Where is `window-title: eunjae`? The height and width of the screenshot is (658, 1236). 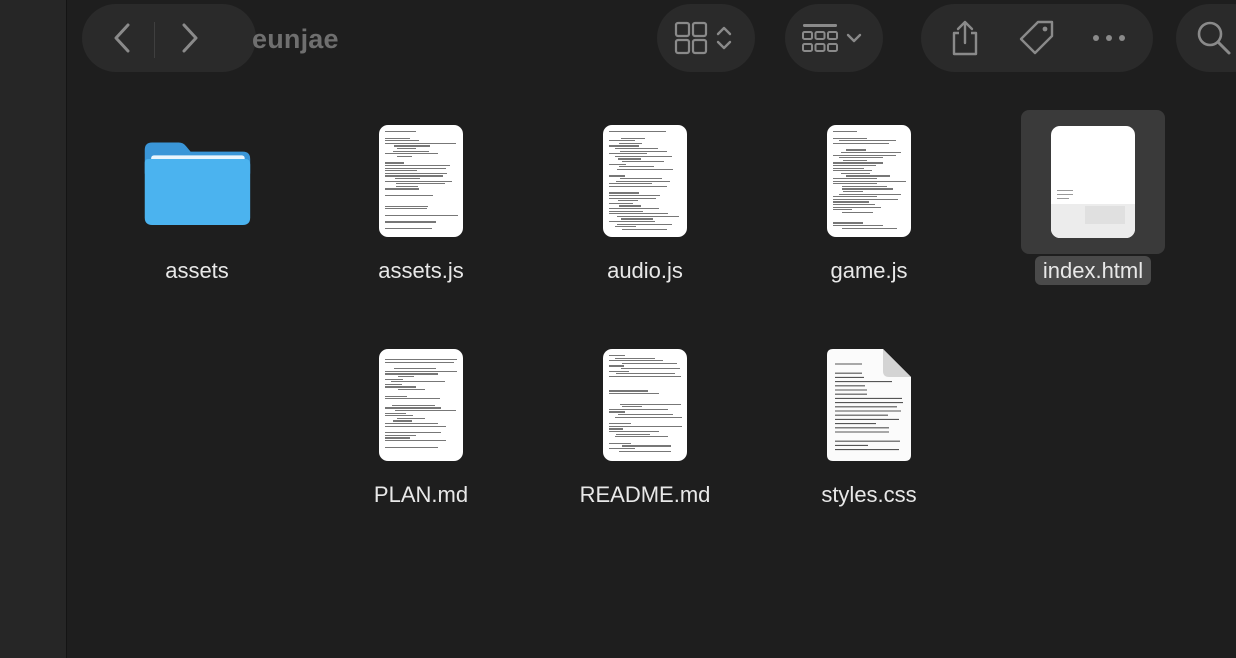
window-title: eunjae is located at coordinates (295, 39).